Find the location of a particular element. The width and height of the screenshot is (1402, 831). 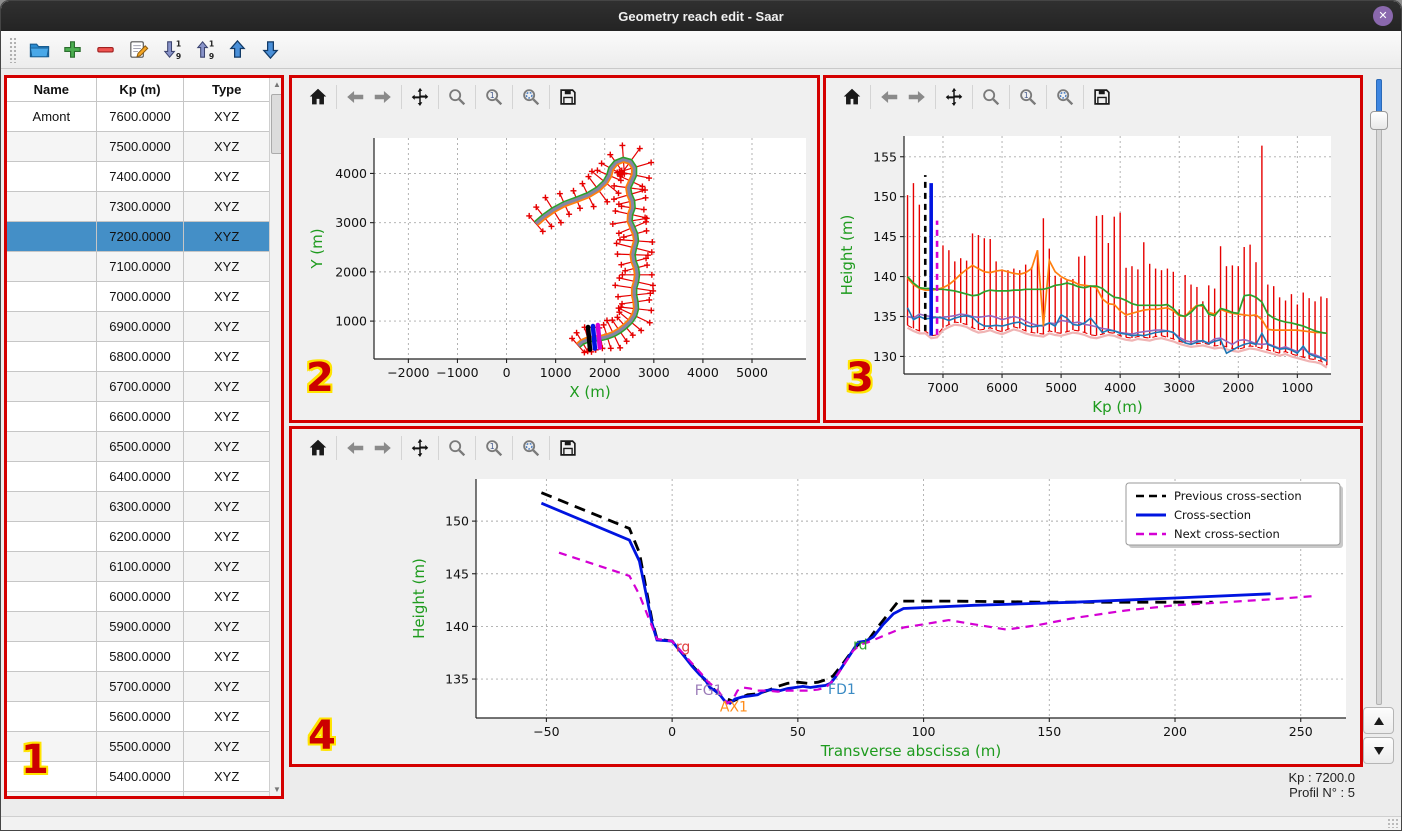

toolbar-grip is located at coordinates (12, 49).